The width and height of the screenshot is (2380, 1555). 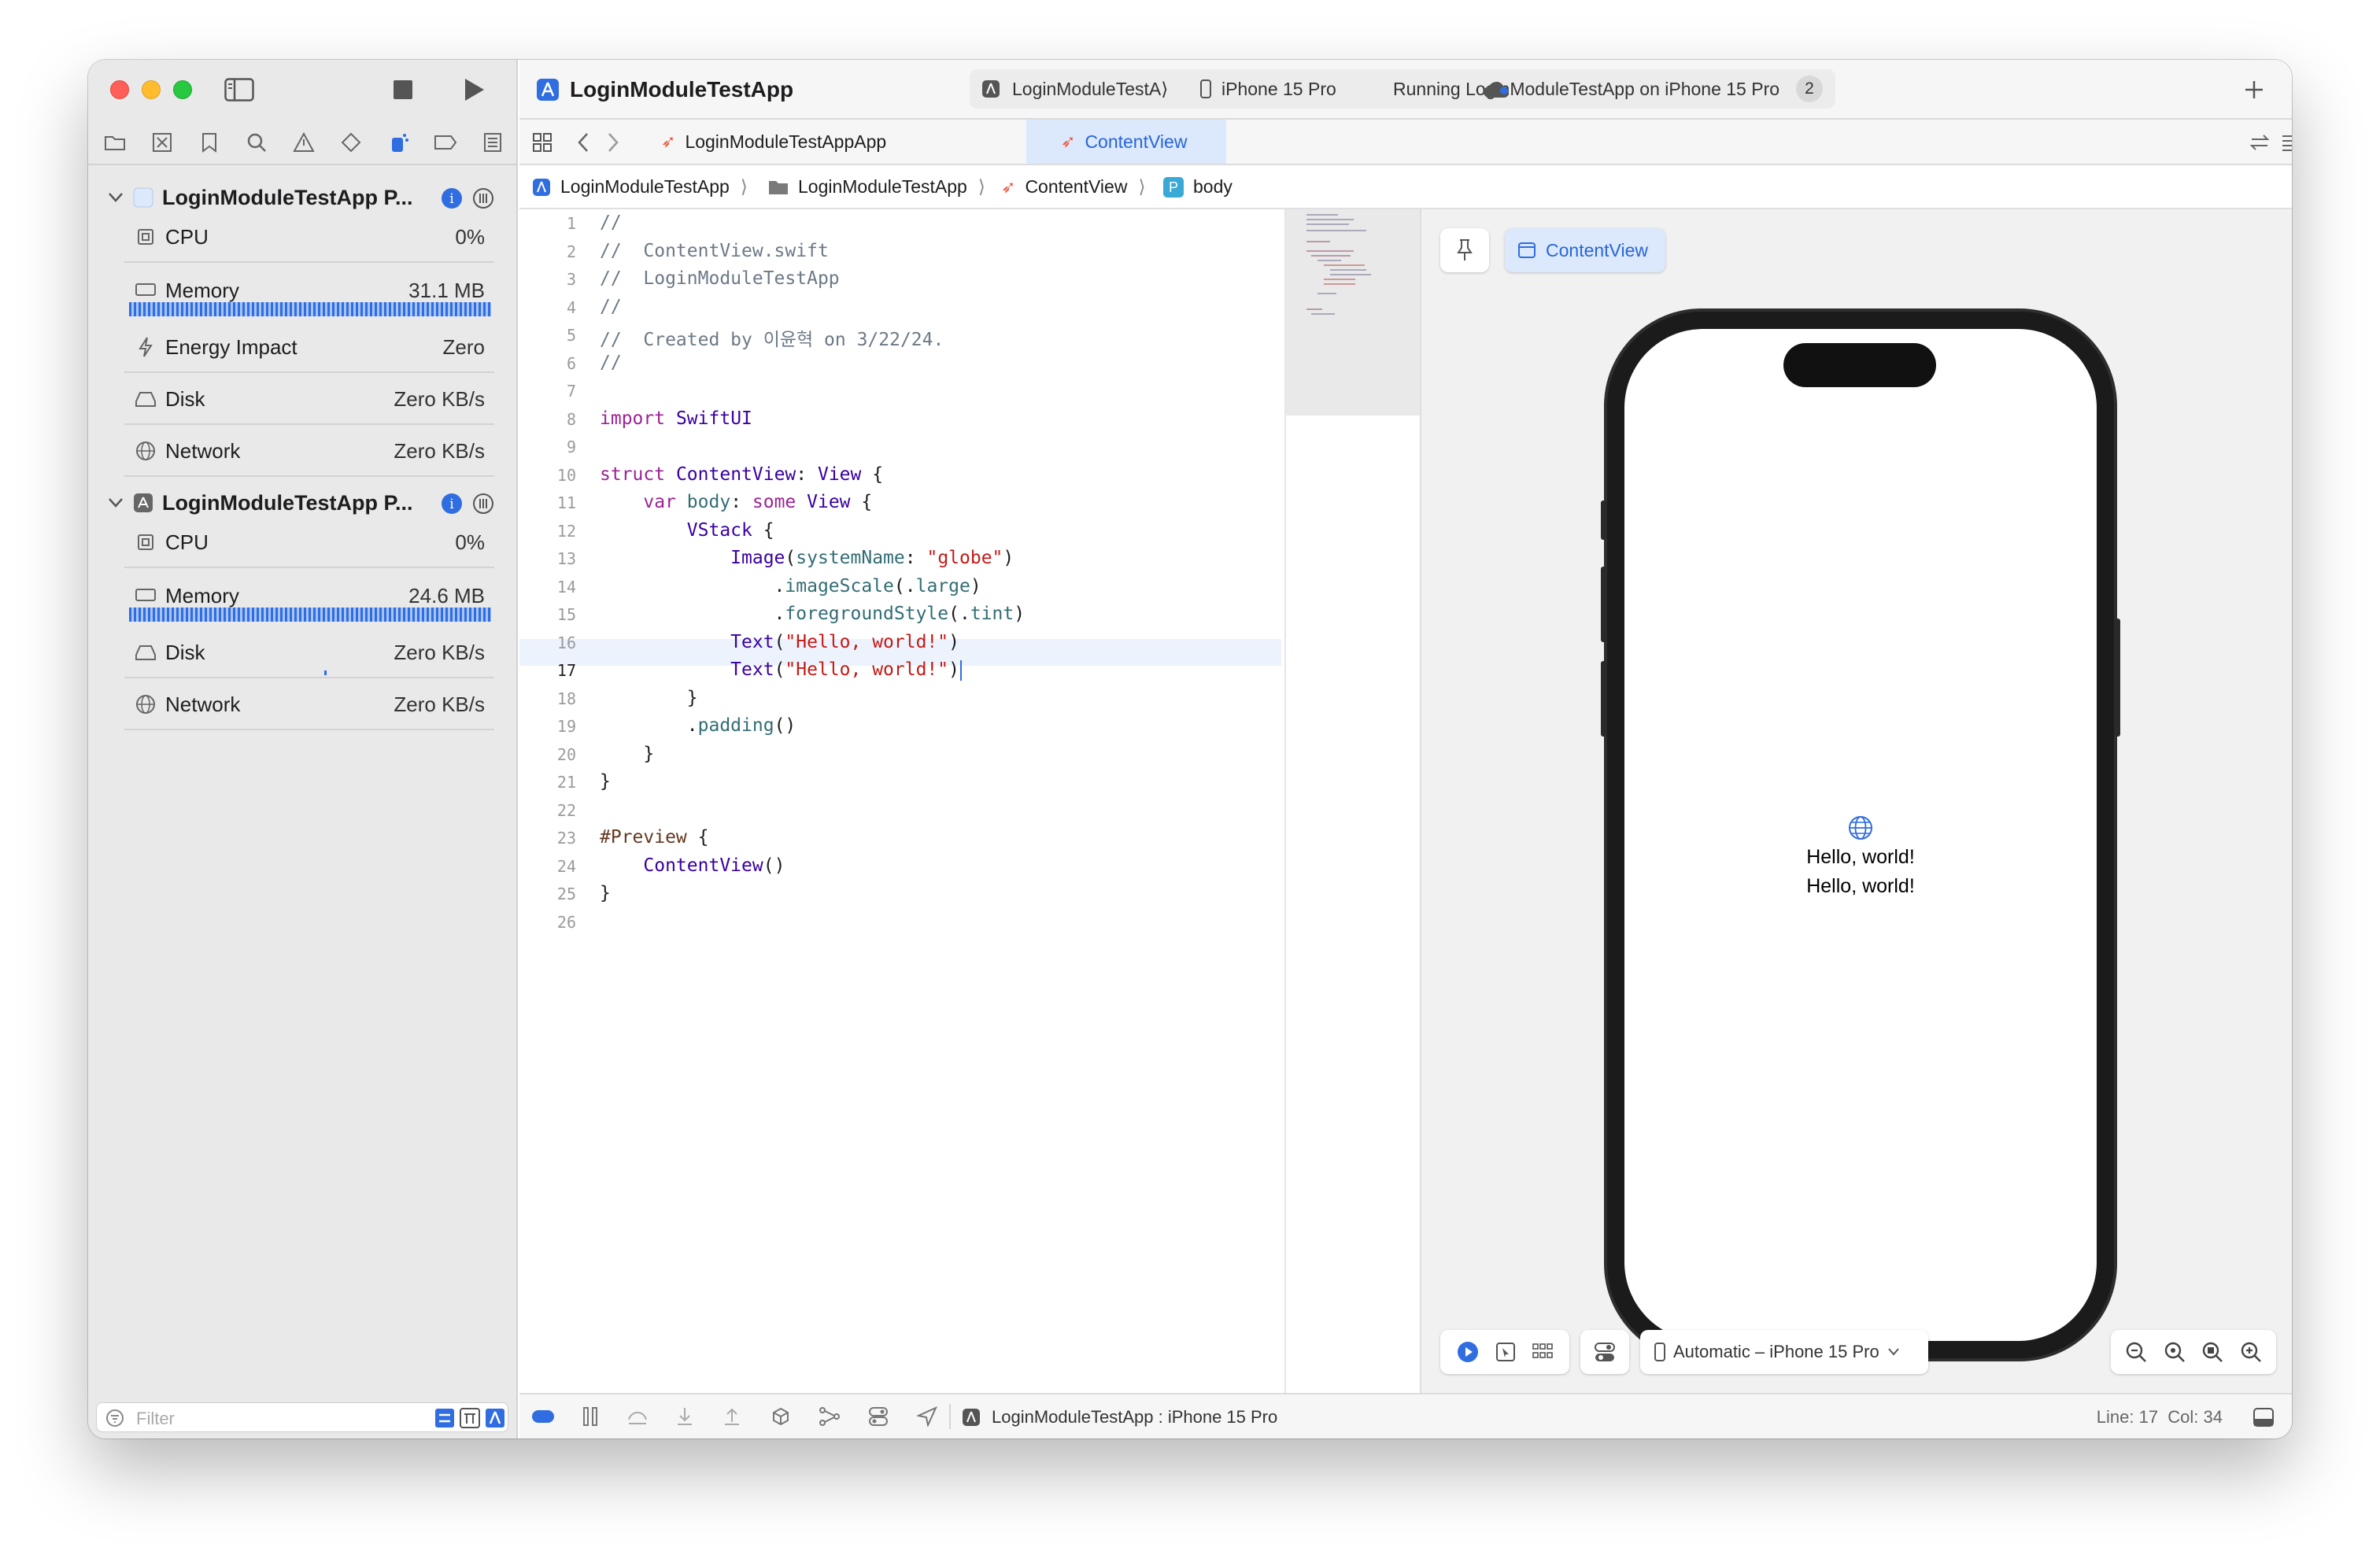 What do you see at coordinates (878, 1416) in the screenshot?
I see `environment-overrides-icon` at bounding box center [878, 1416].